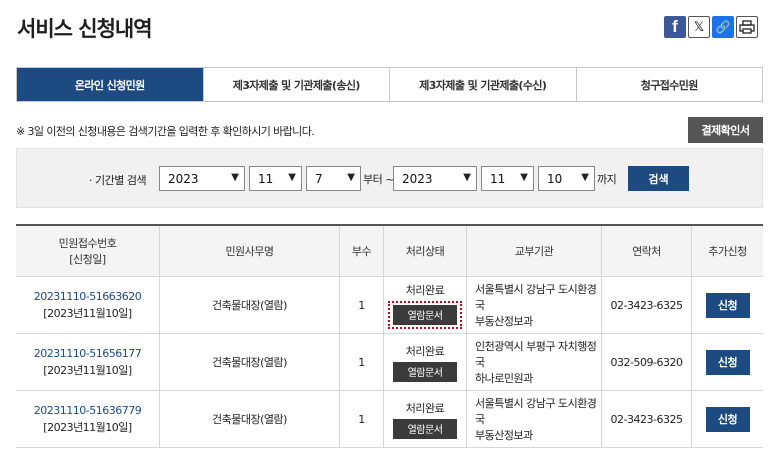  I want to click on agency-line-2: 하나로민원과, so click(504, 378).